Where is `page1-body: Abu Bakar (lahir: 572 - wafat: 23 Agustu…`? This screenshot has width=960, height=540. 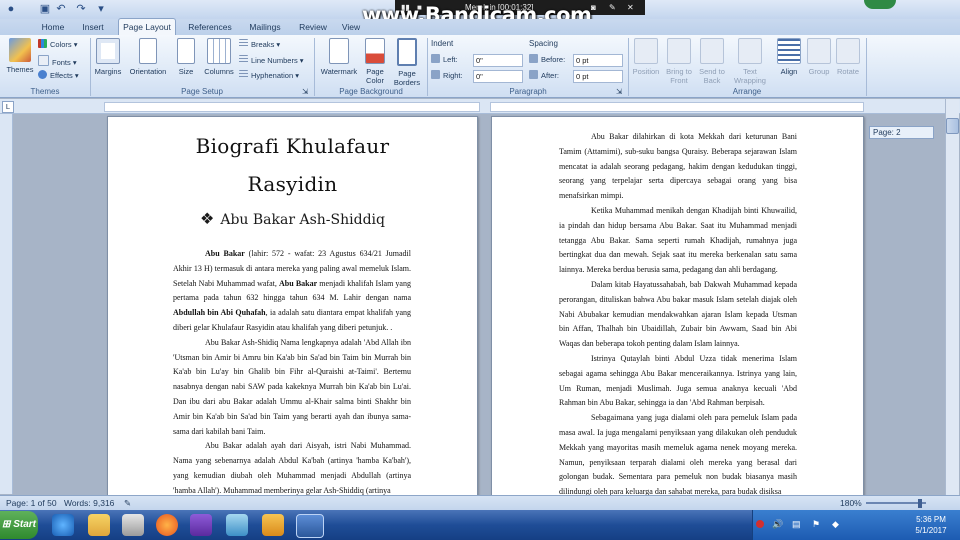 page1-body: Abu Bakar (lahir: 572 - wafat: 23 Agustu… is located at coordinates (292, 372).